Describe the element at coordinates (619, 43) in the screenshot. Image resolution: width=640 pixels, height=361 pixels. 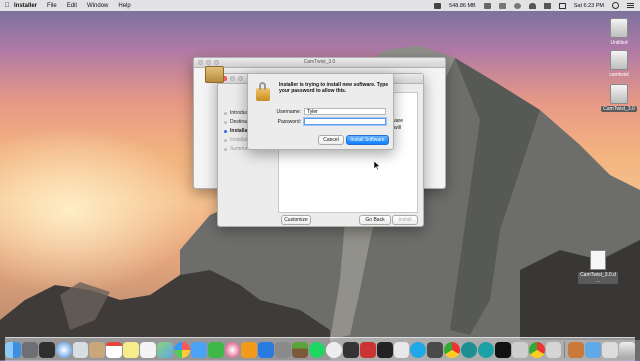
I see `desktop-icon-label: Untitled` at that location.